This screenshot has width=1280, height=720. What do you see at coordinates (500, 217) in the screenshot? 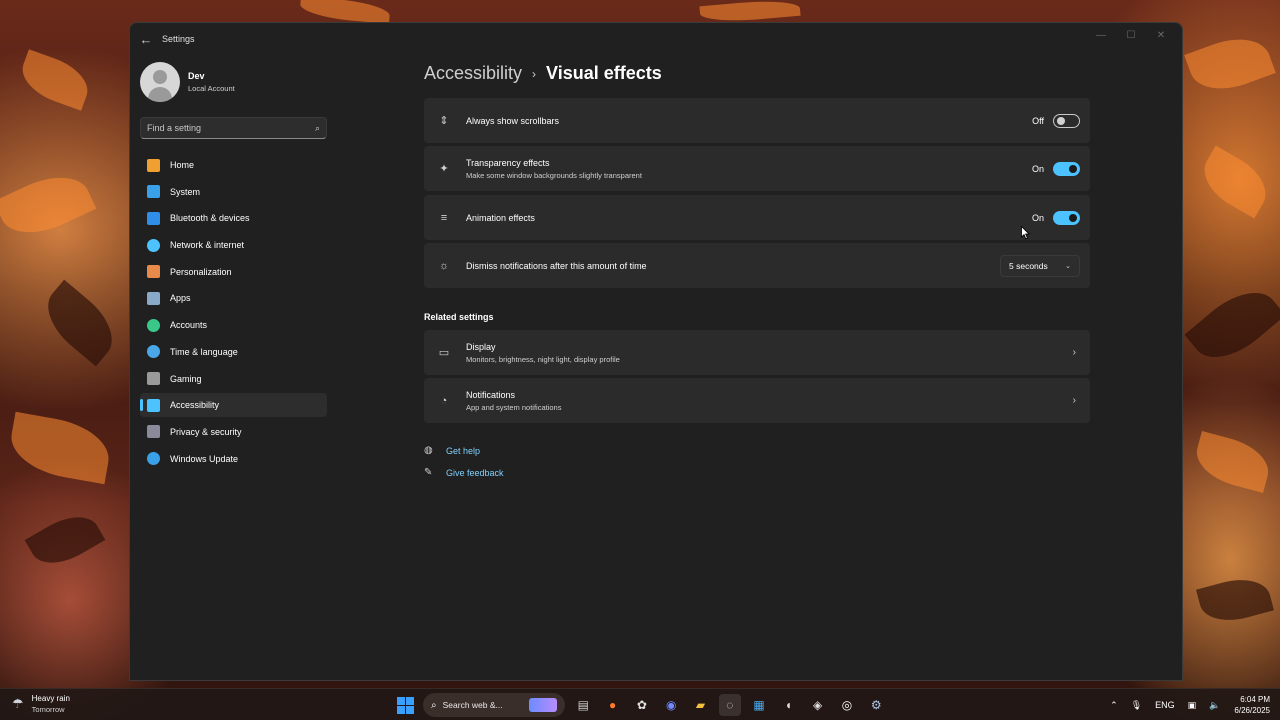
I see `setting-title: Animation effects` at bounding box center [500, 217].